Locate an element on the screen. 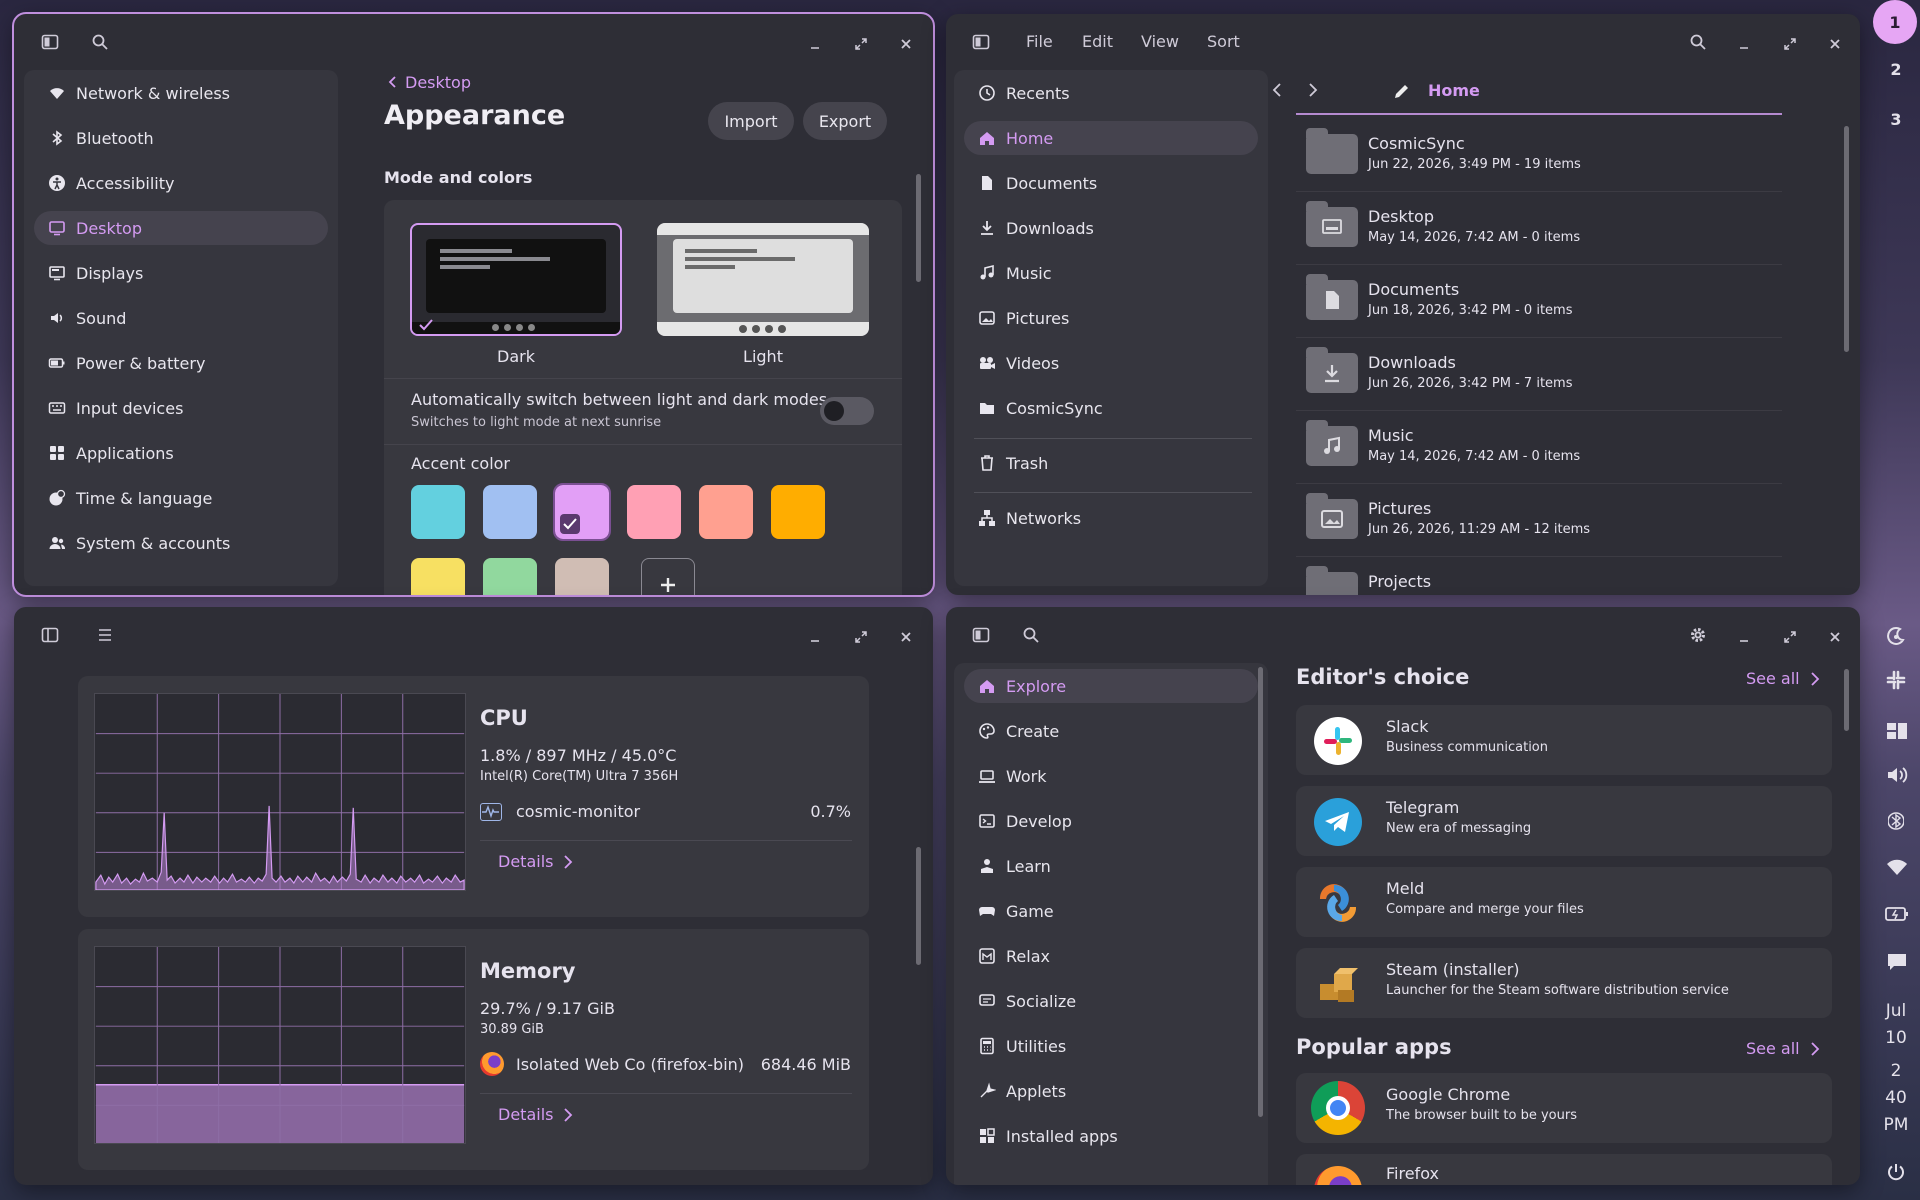  sidebar-item-applets: Applets is located at coordinates (1111, 1091).